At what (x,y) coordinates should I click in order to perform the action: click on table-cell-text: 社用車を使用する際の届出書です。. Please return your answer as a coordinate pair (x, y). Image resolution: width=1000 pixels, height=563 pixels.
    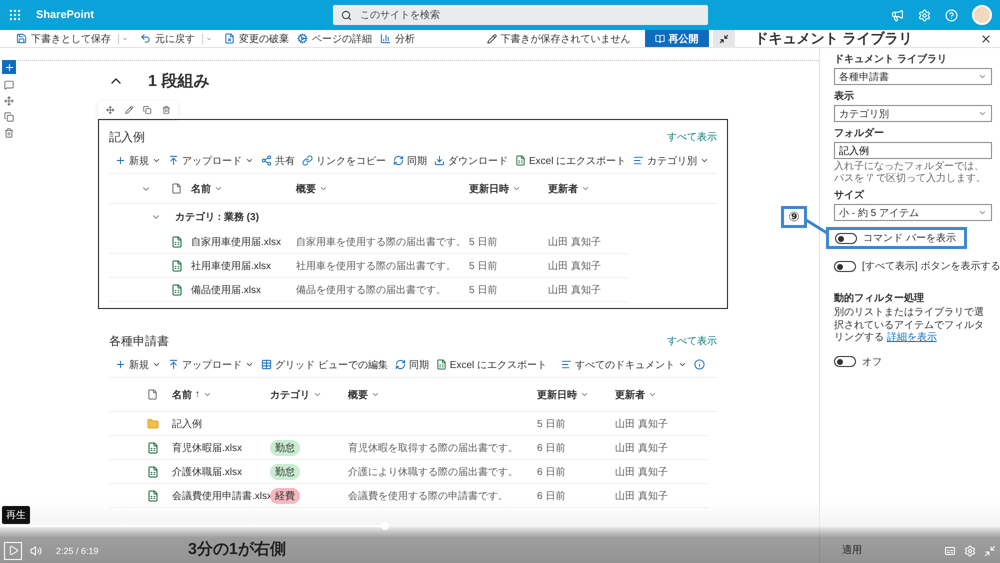
    Looking at the image, I should click on (376, 266).